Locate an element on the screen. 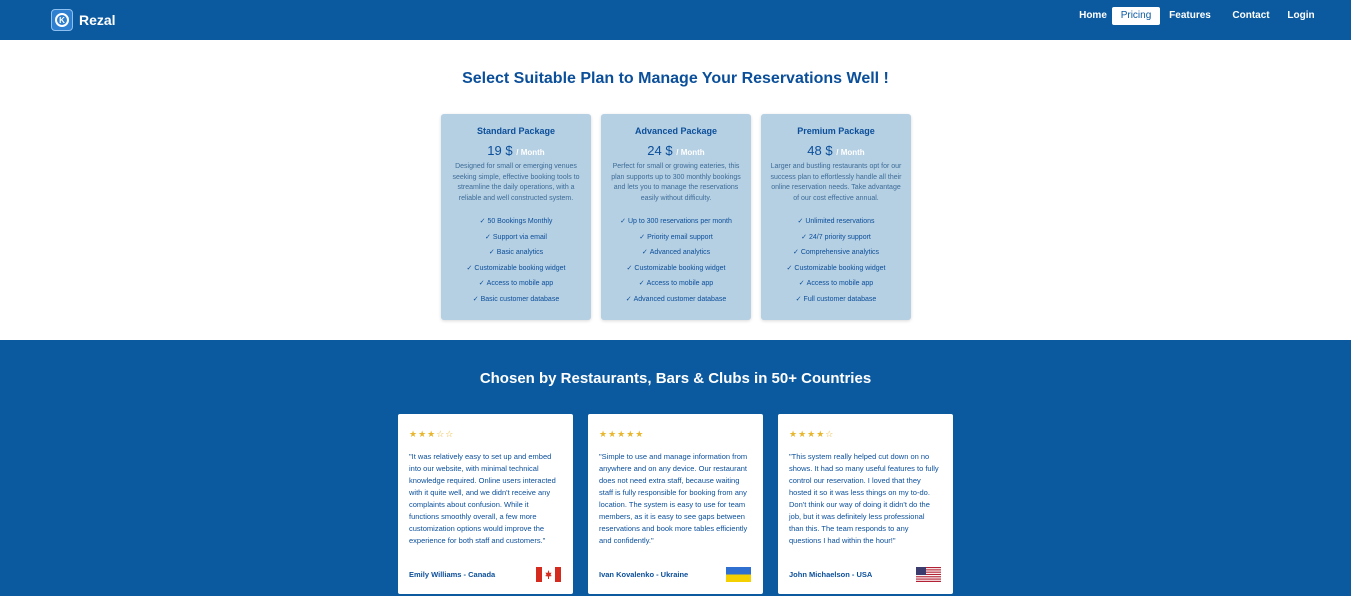 This screenshot has width=1351, height=596. brand-name: Rezal is located at coordinates (97, 20).